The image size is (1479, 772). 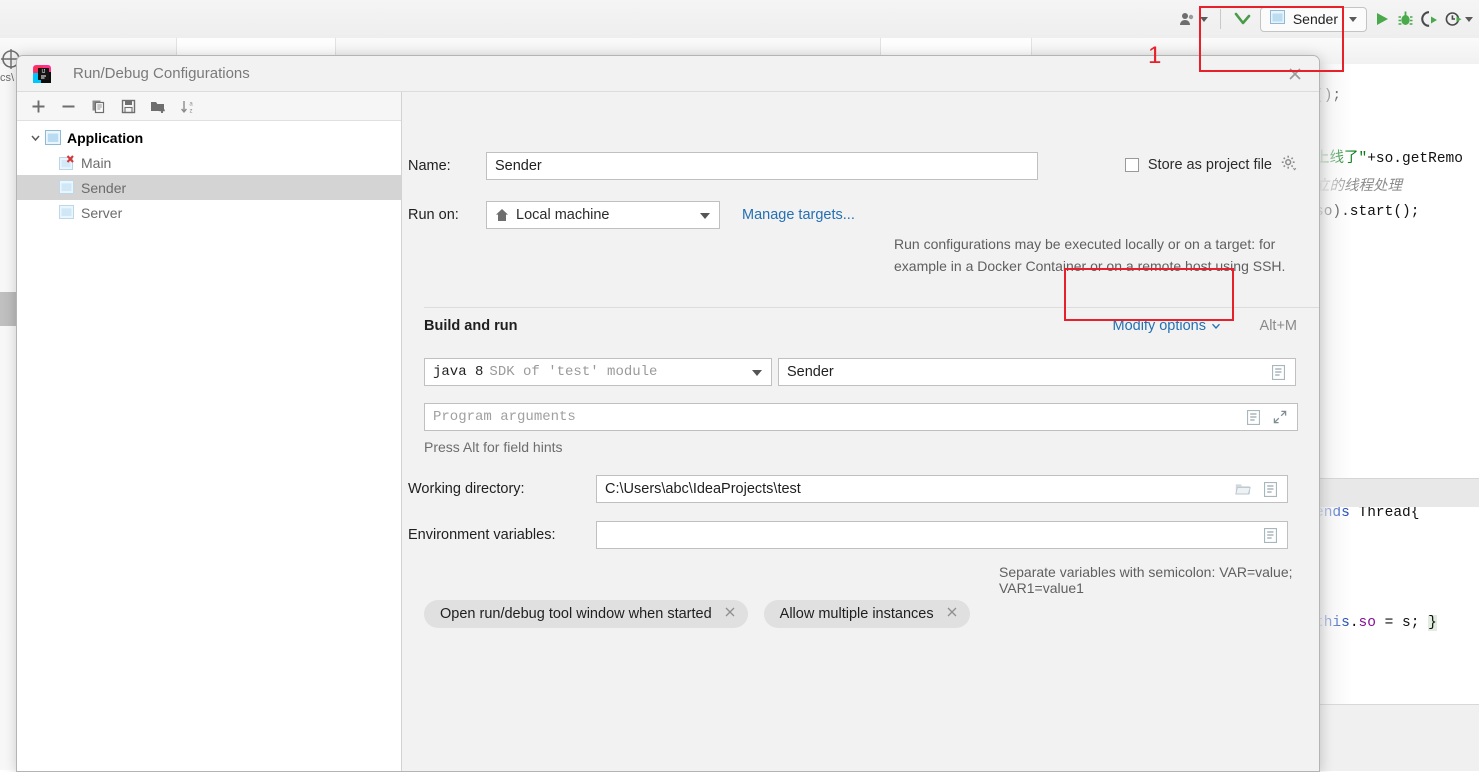 What do you see at coordinates (1243, 489) in the screenshot?
I see `folder-browse-icon` at bounding box center [1243, 489].